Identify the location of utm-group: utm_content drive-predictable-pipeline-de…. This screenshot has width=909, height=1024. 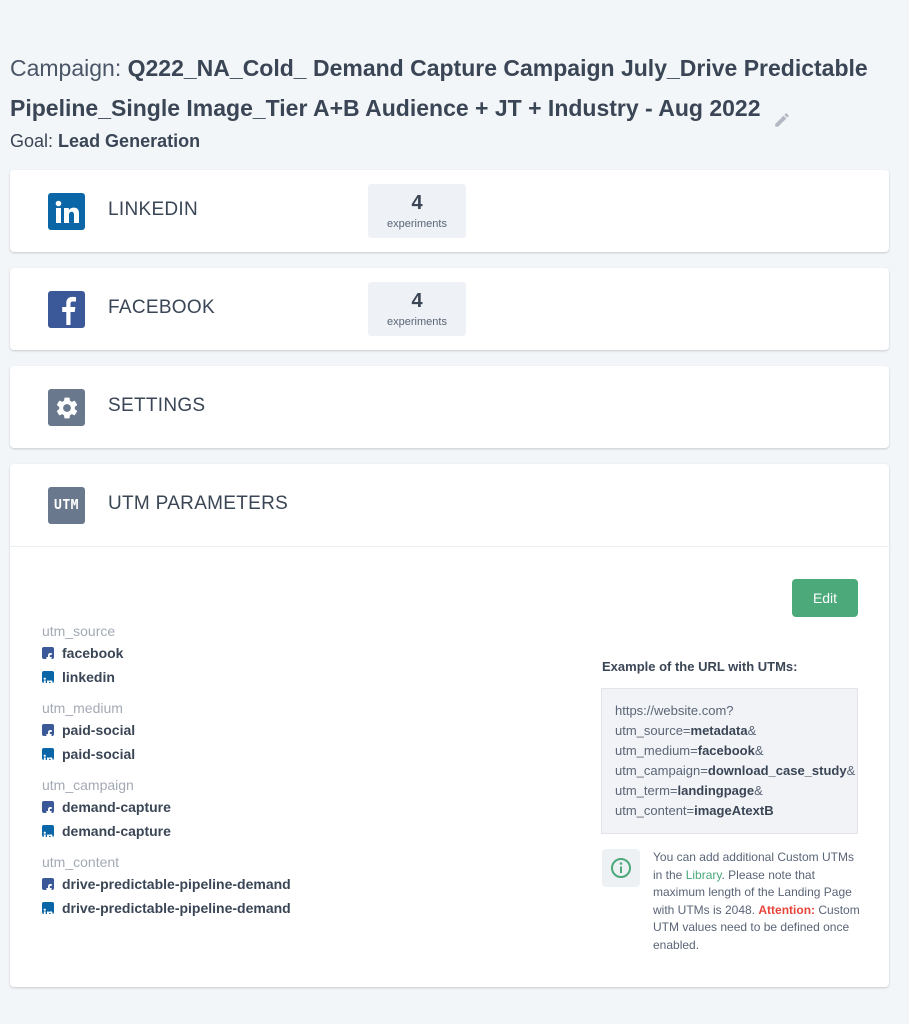
(292, 886).